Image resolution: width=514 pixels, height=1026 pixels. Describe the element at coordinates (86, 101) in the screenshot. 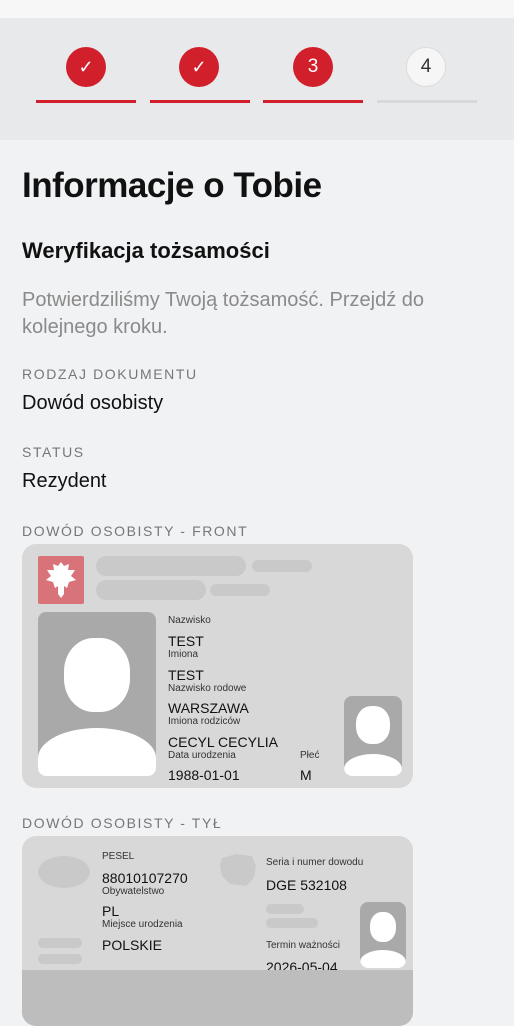

I see `step-1-bar` at that location.